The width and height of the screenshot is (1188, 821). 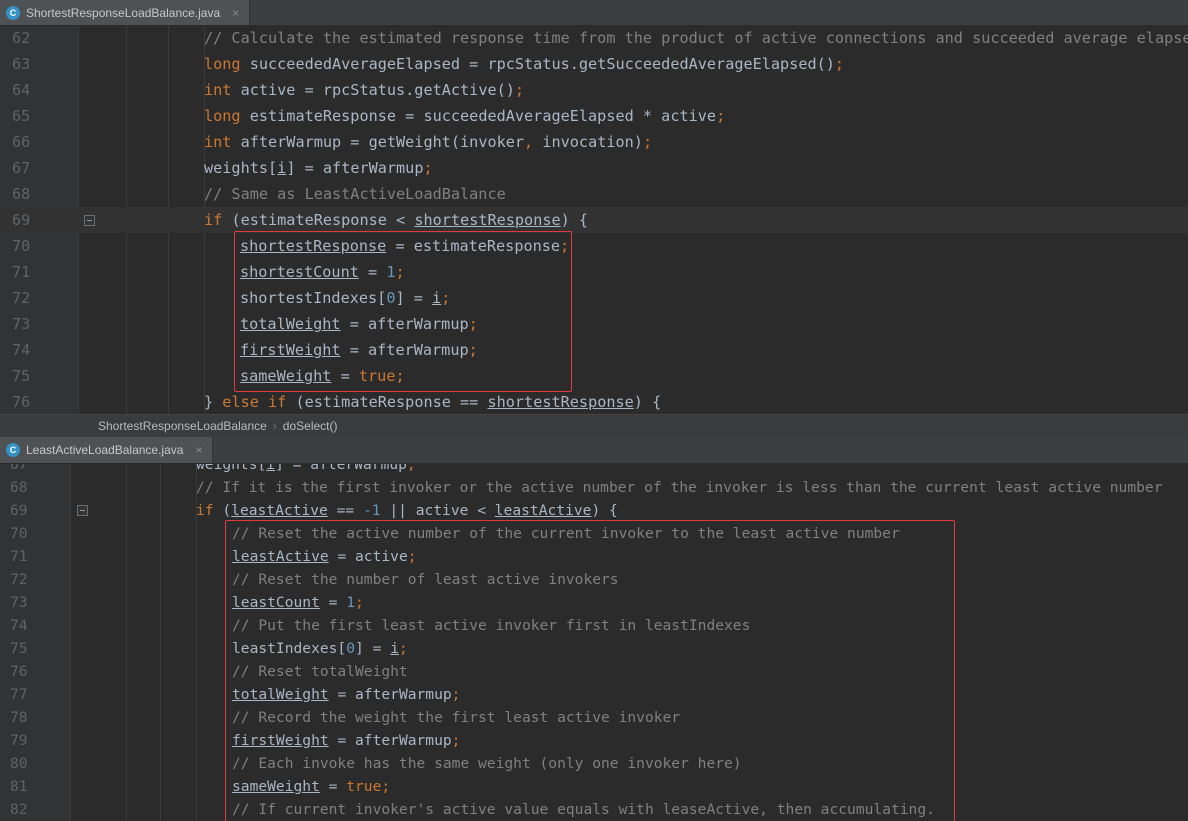 What do you see at coordinates (529, 142) in the screenshot?
I see `code-token: ,` at bounding box center [529, 142].